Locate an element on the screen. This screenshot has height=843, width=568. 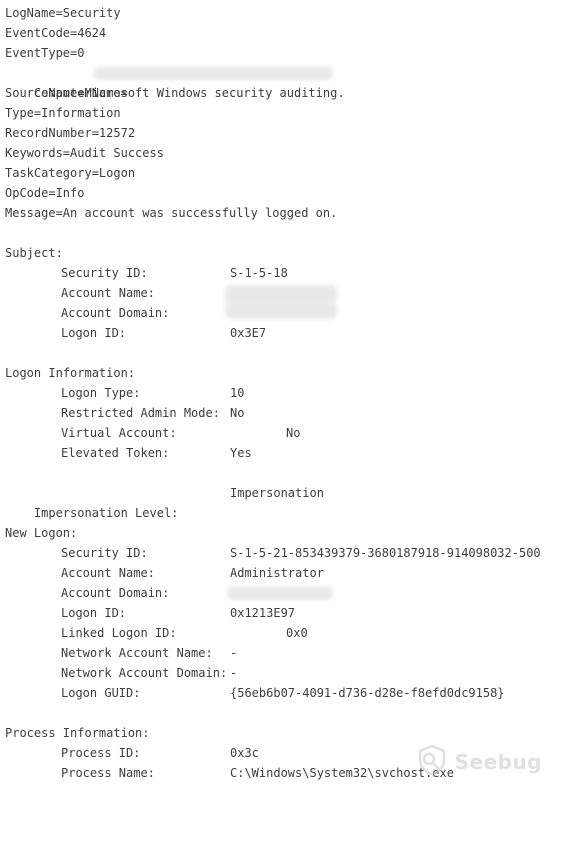
subject-logon-id-row: Logon ID: 0x3E7 is located at coordinates (285, 333).